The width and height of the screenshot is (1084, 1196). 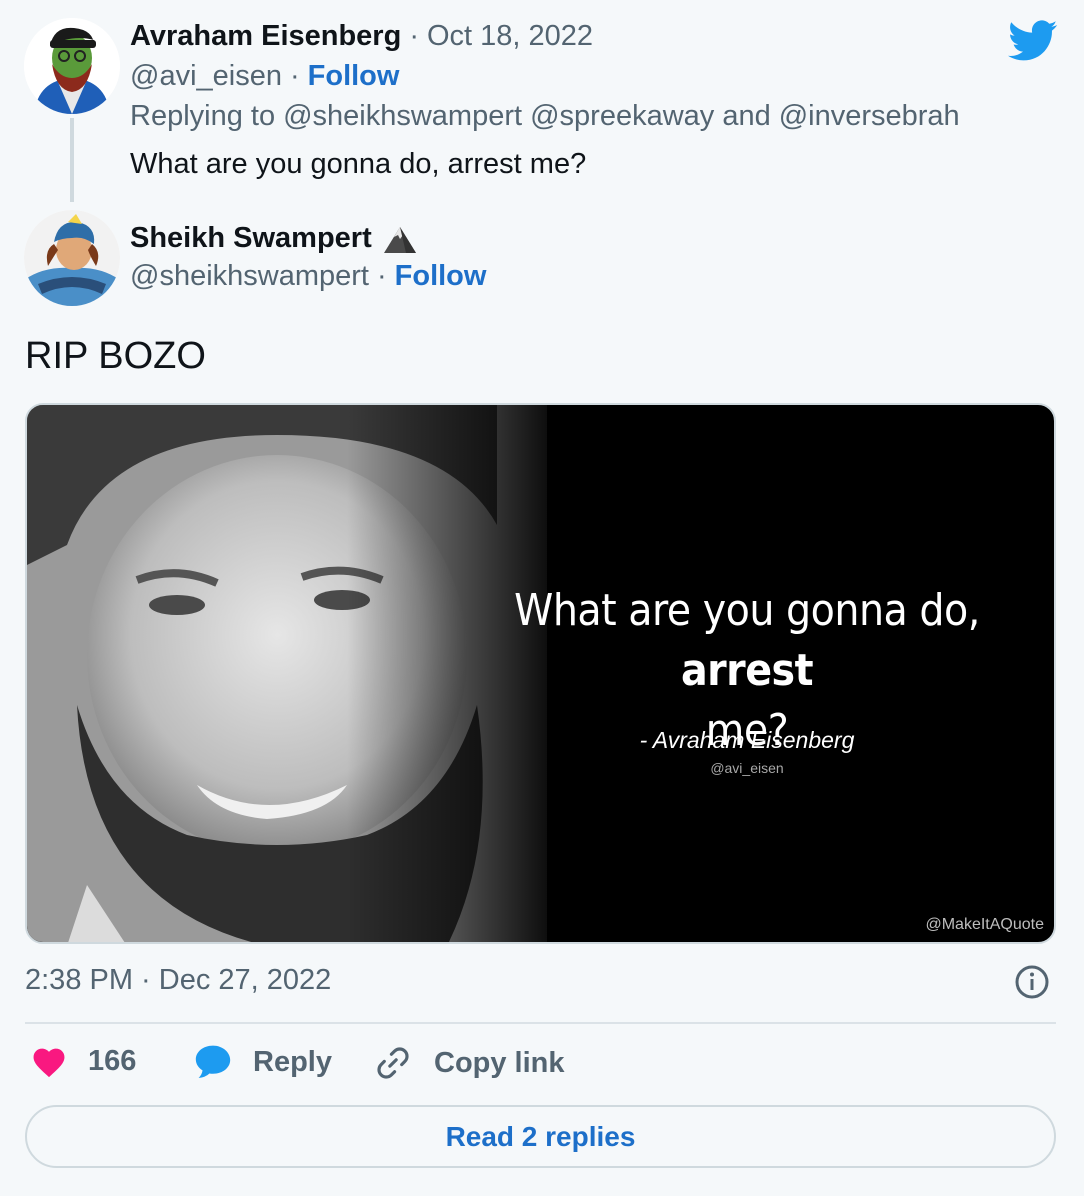 I want to click on reply-mentions: @sheikhswampert @spreekaway, so click(x=498, y=116).